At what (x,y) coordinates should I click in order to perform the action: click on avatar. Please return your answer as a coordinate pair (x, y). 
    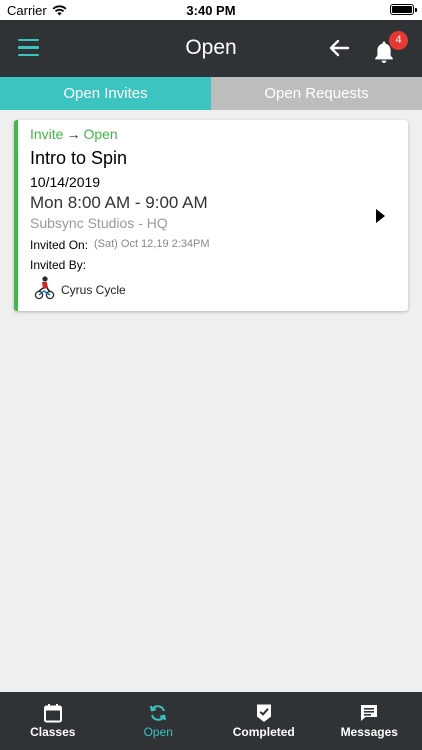
    Looking at the image, I should click on (44, 288).